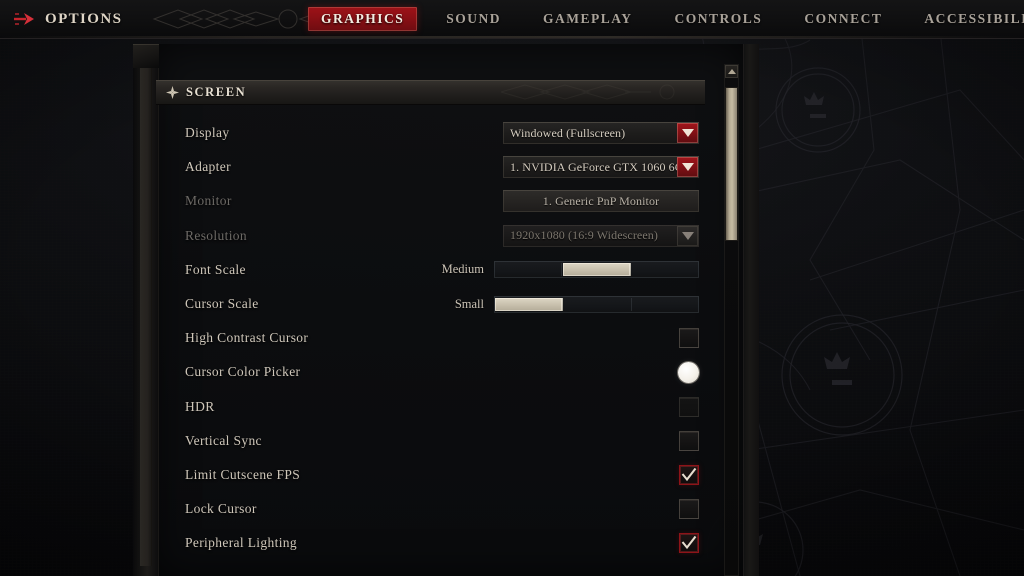 The image size is (1024, 576). I want to click on monitor-readout: 1. Generic PnP Monitor, so click(601, 201).